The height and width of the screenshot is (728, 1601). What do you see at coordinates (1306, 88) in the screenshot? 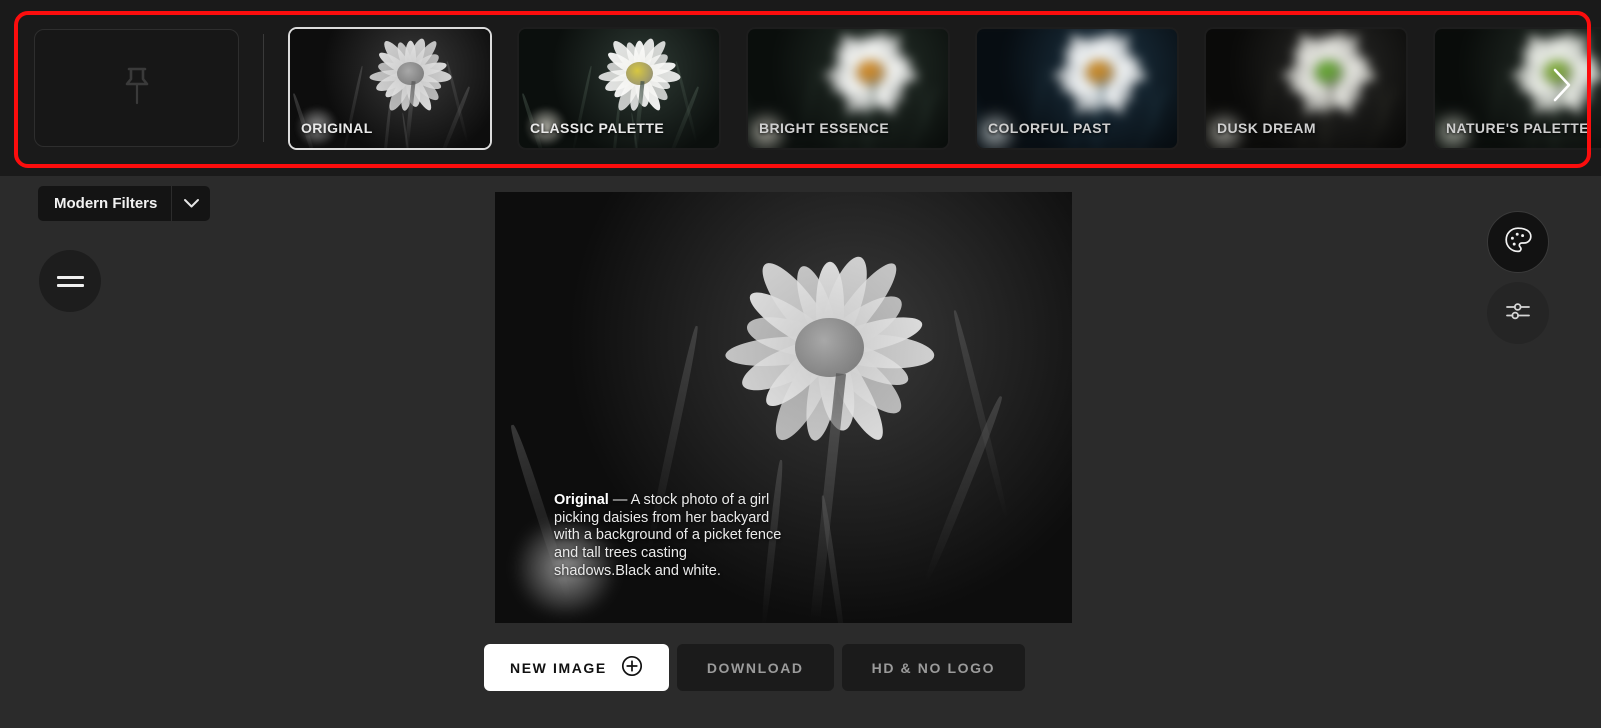
I see `filter-thumbnail: DUSK DREAM` at bounding box center [1306, 88].